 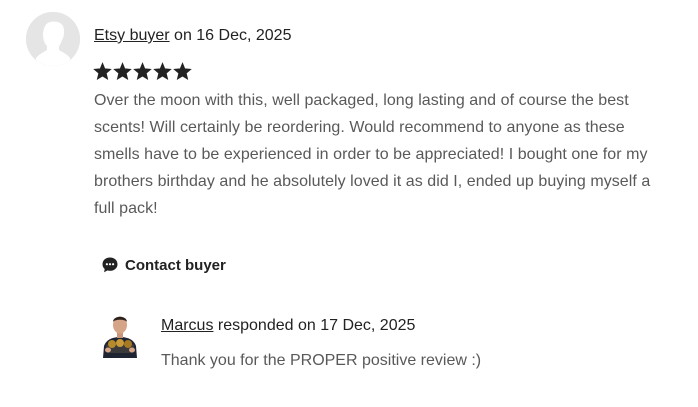 I want to click on review-meta: Etsy buyer on 16 Dec, 2025, so click(x=192, y=36).